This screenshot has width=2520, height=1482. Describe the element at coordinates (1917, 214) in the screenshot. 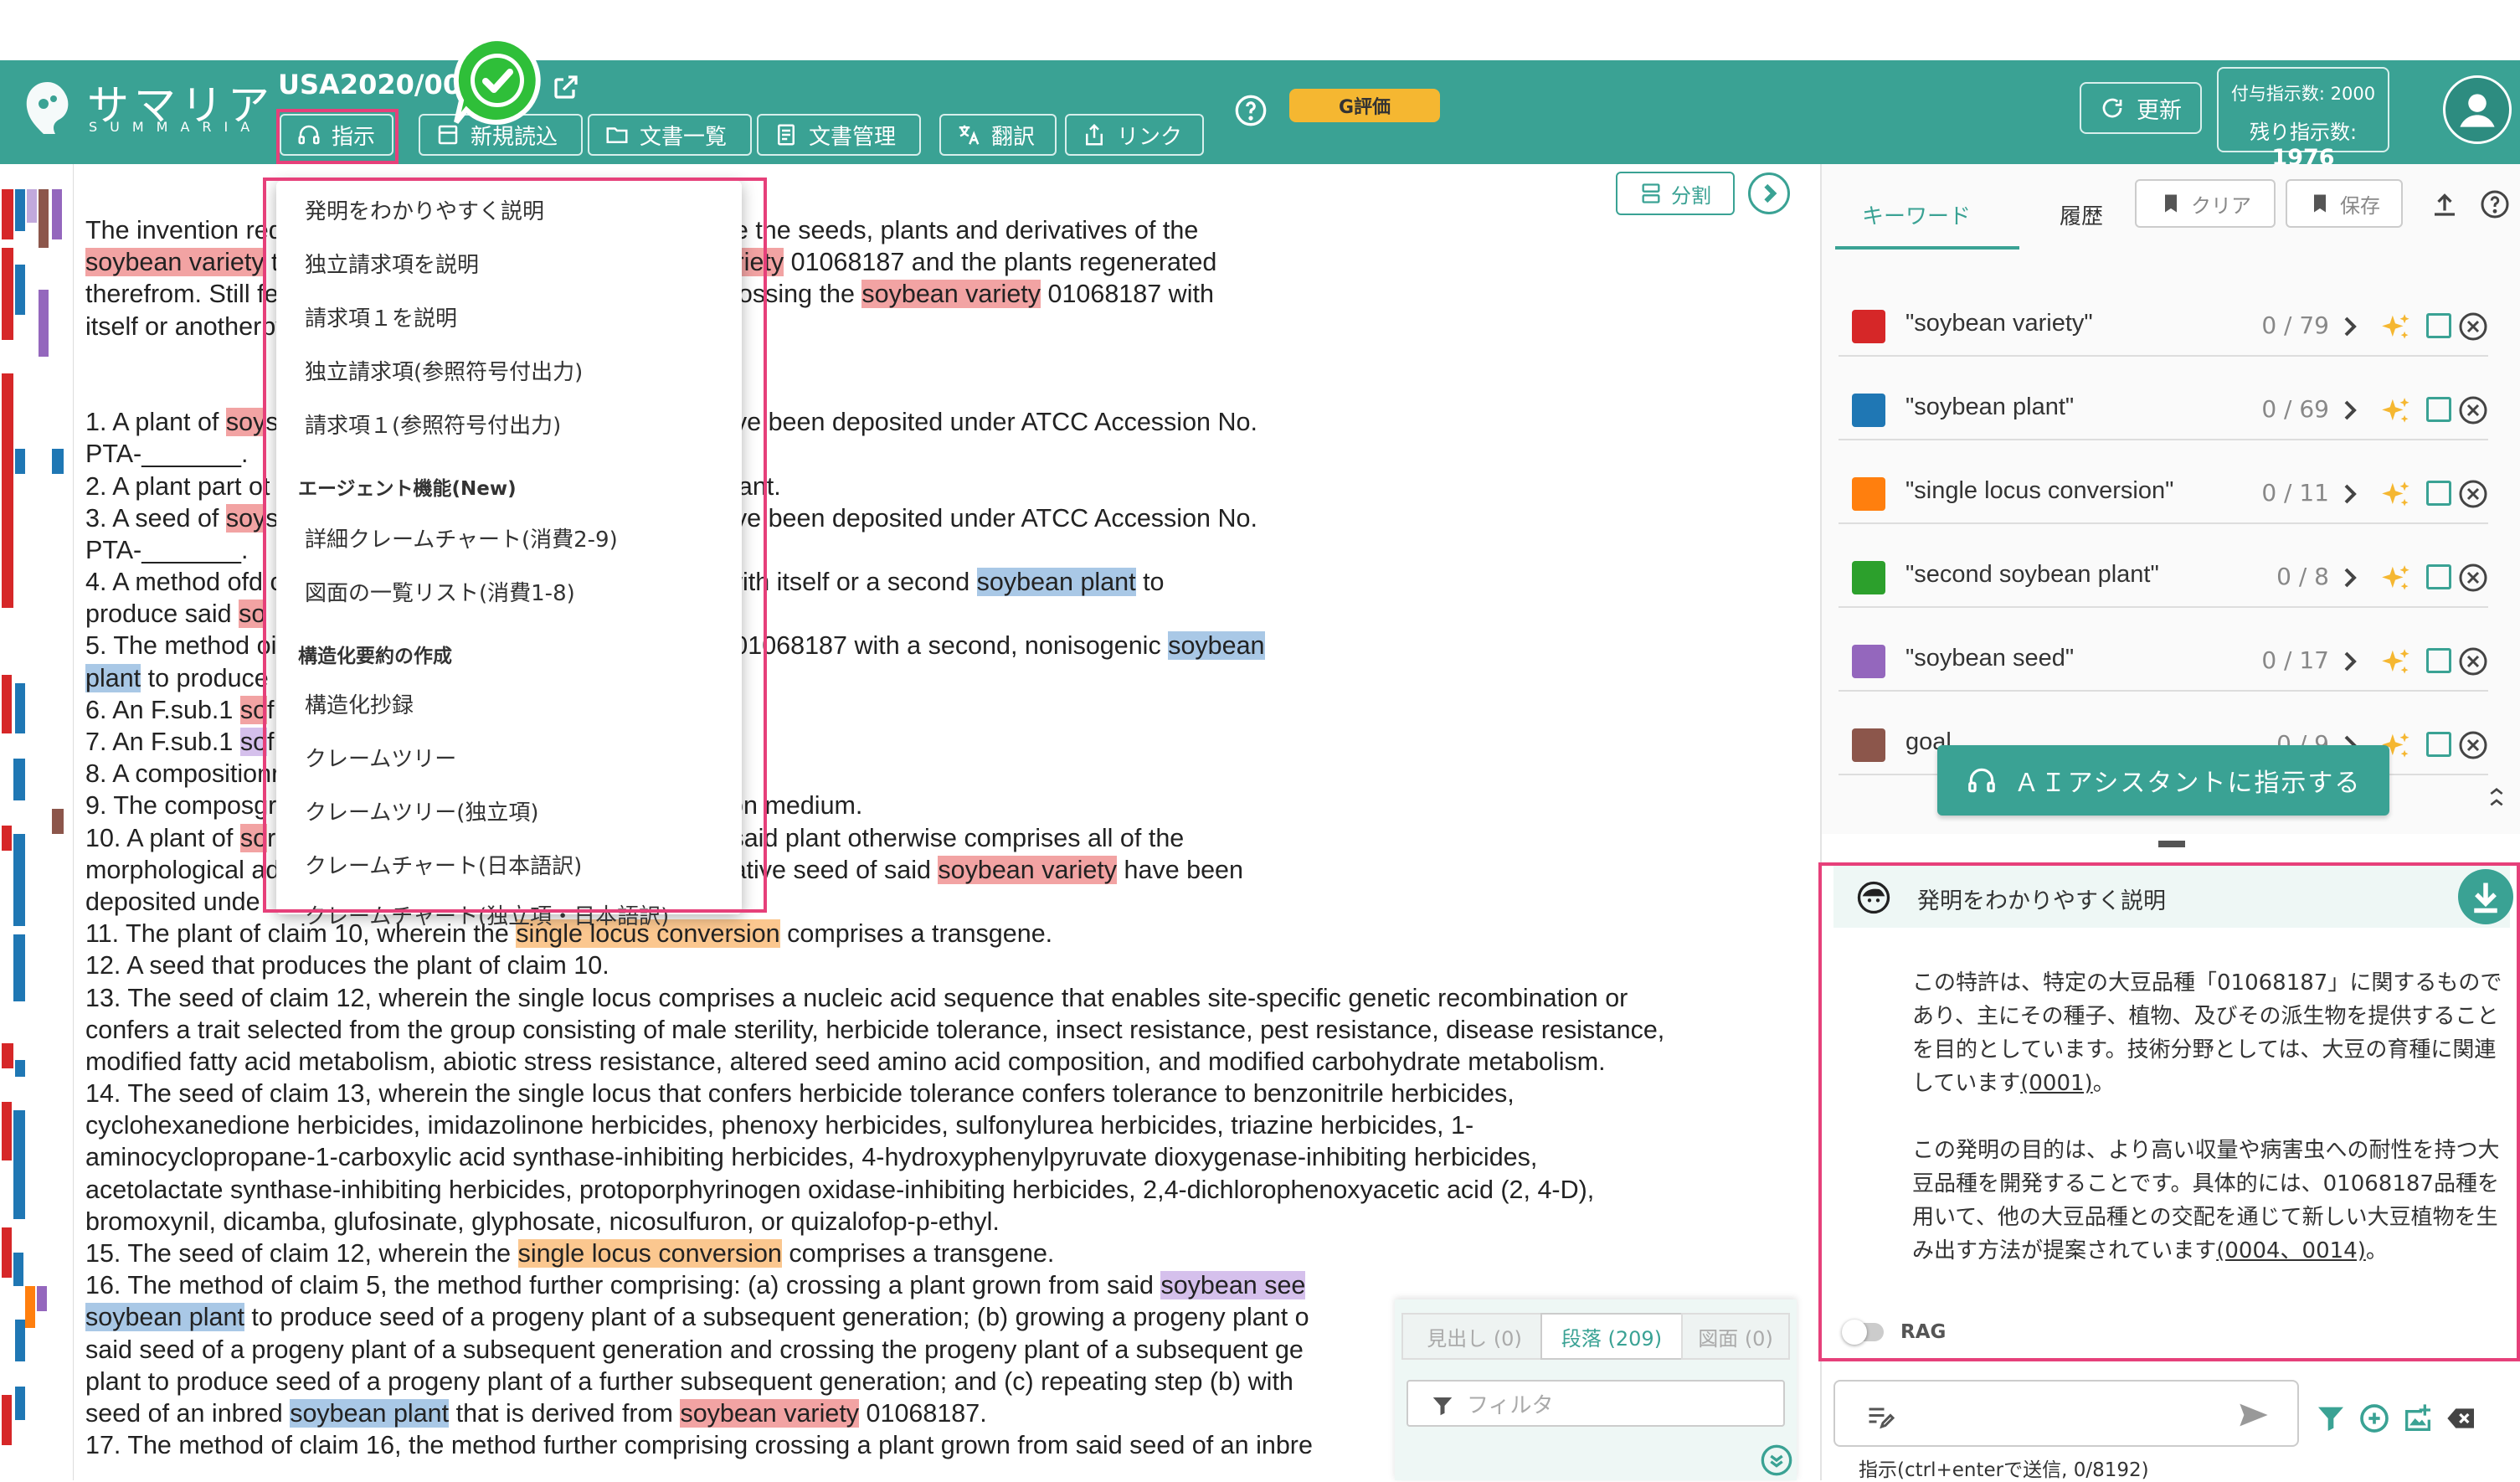

I see `tab-keyword: キーワード` at that location.